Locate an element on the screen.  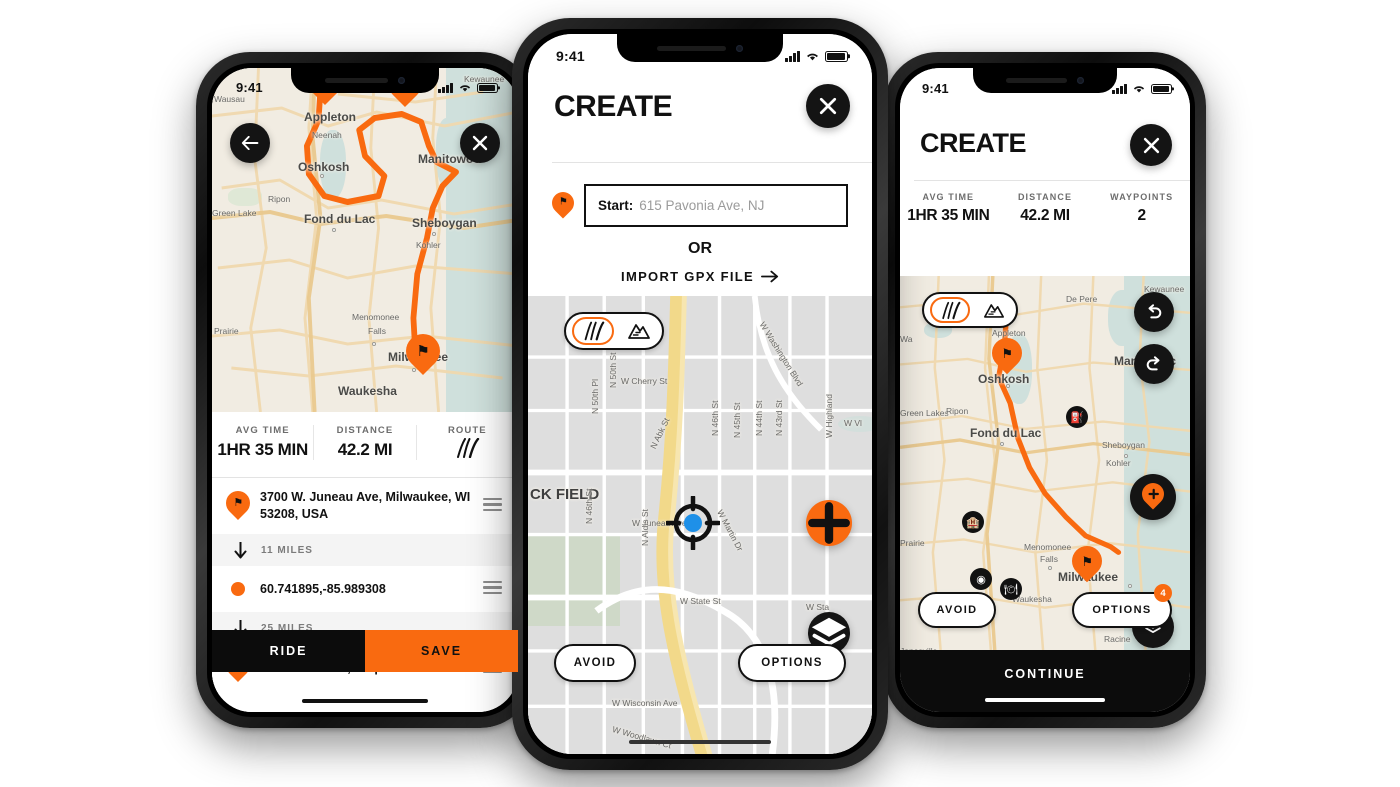
stat-waypoints: WAYPOINTS 2 is located at coordinates (1141, 208).